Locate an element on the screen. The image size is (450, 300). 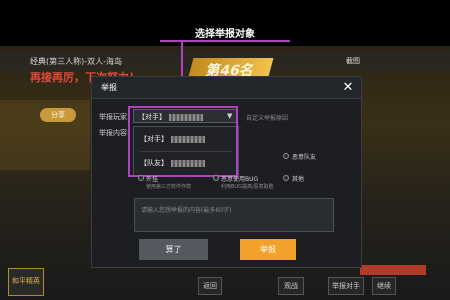
close-icon: ✕ is located at coordinates (348, 88).